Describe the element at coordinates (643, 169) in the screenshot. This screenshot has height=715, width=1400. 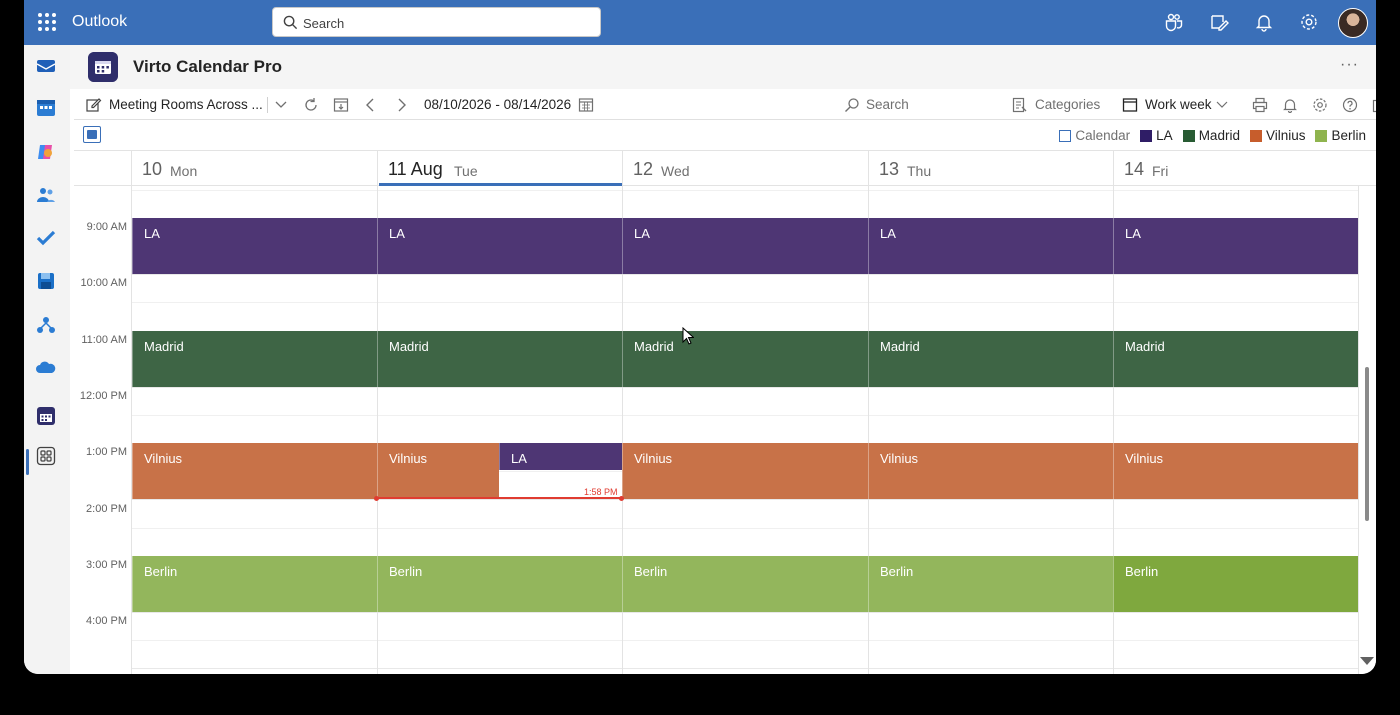
I see `day-number: 12` at that location.